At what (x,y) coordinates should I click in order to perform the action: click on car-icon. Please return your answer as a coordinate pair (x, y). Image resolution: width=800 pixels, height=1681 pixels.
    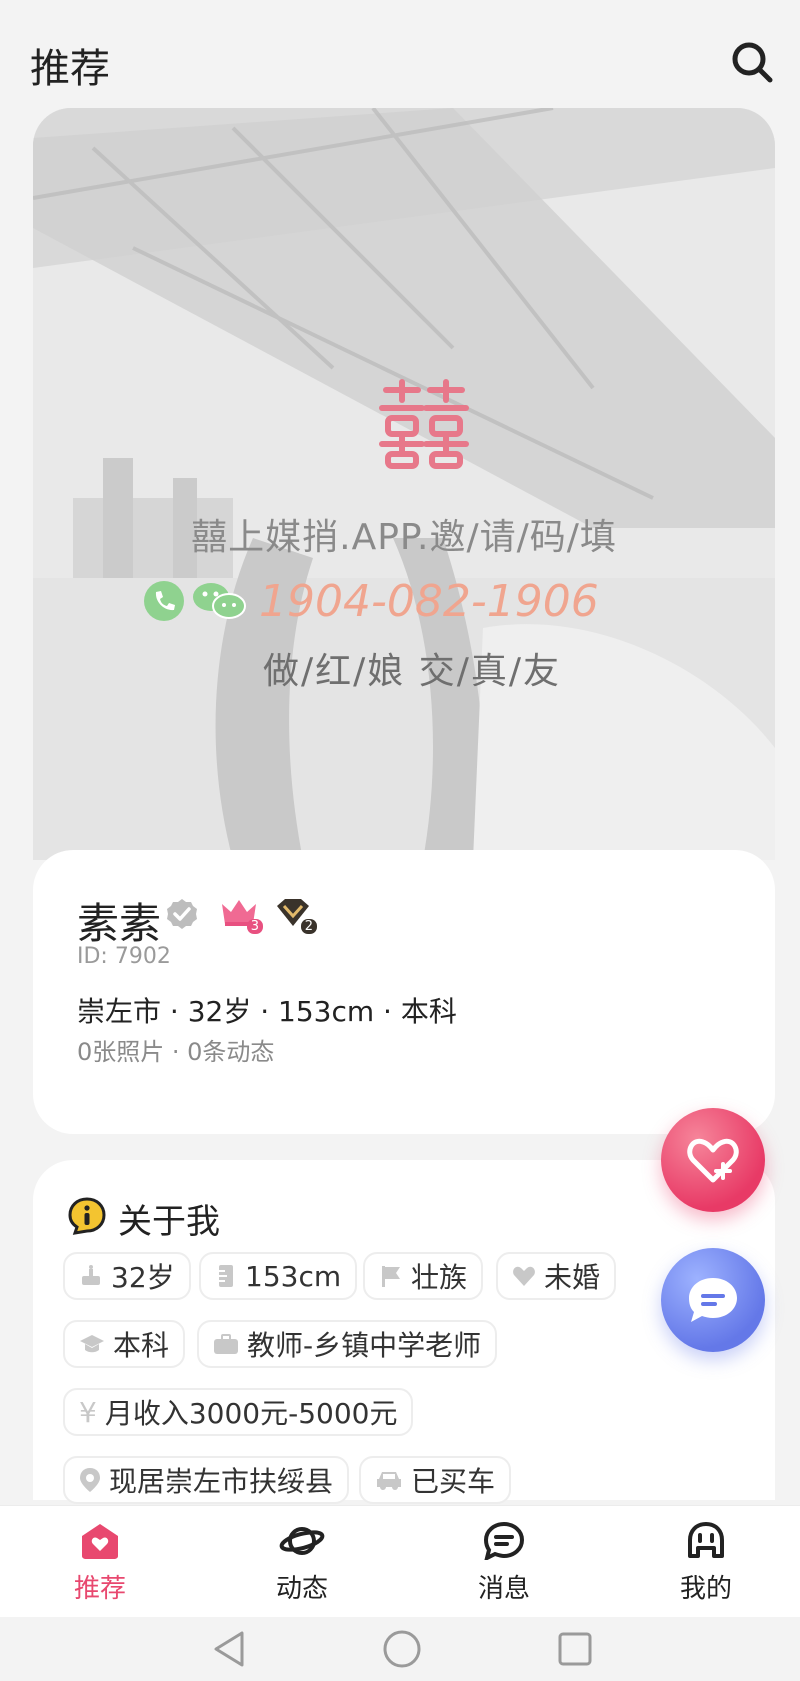
    Looking at the image, I should click on (389, 1481).